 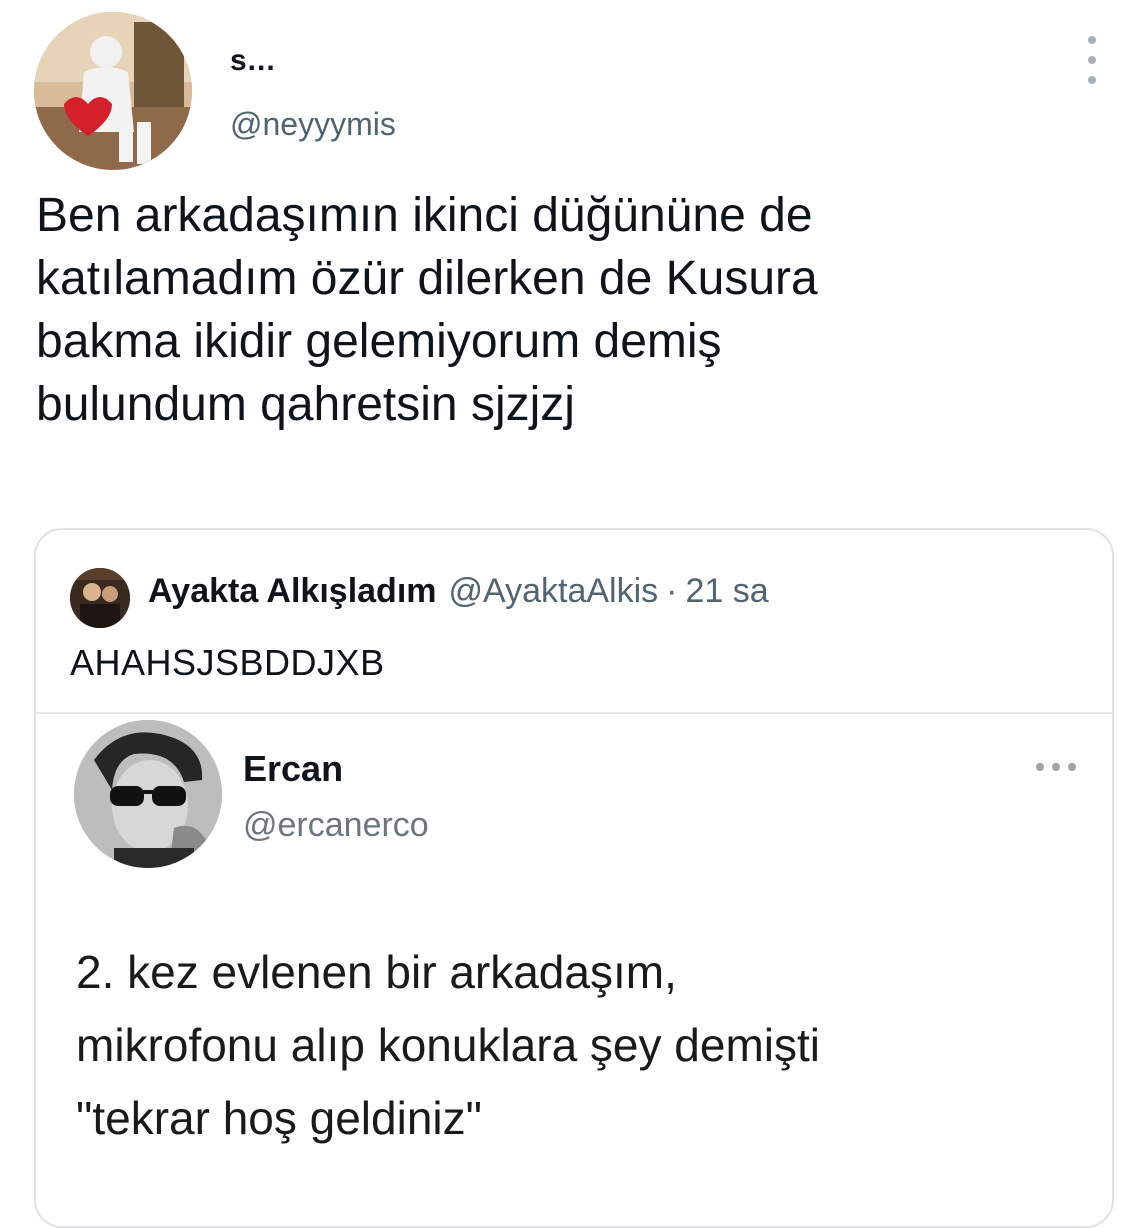 What do you see at coordinates (726, 591) in the screenshot?
I see `quote-timestamp: 21 sa` at bounding box center [726, 591].